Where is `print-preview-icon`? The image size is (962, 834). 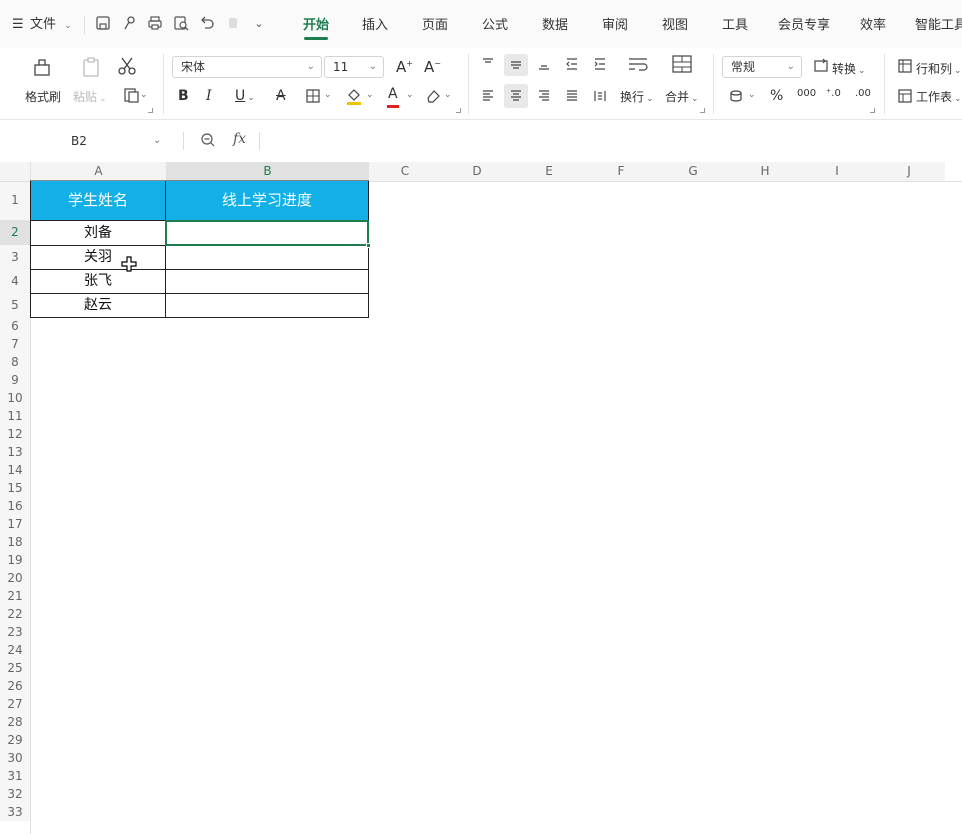
print-preview-icon is located at coordinates (181, 24).